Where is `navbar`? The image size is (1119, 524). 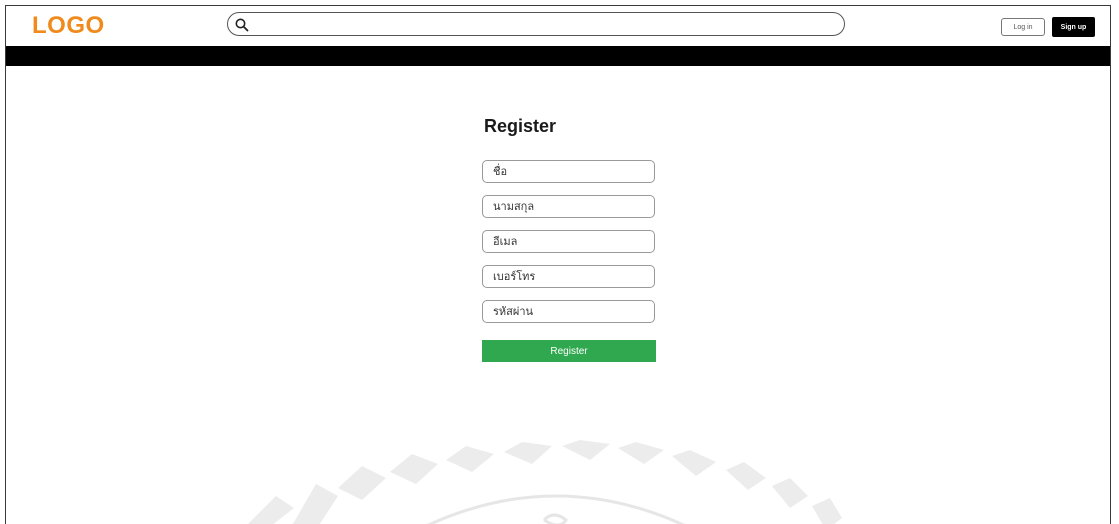 navbar is located at coordinates (558, 56).